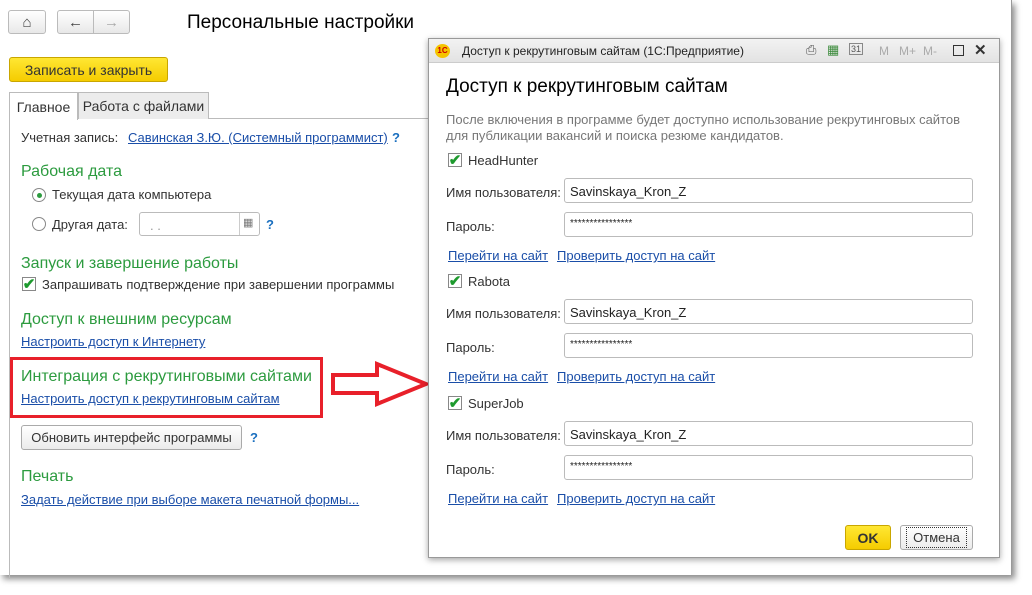 Image resolution: width=1032 pixels, height=595 pixels. What do you see at coordinates (113, 341) in the screenshot?
I see `internet-access-link: Настроить доступ к Интернету` at bounding box center [113, 341].